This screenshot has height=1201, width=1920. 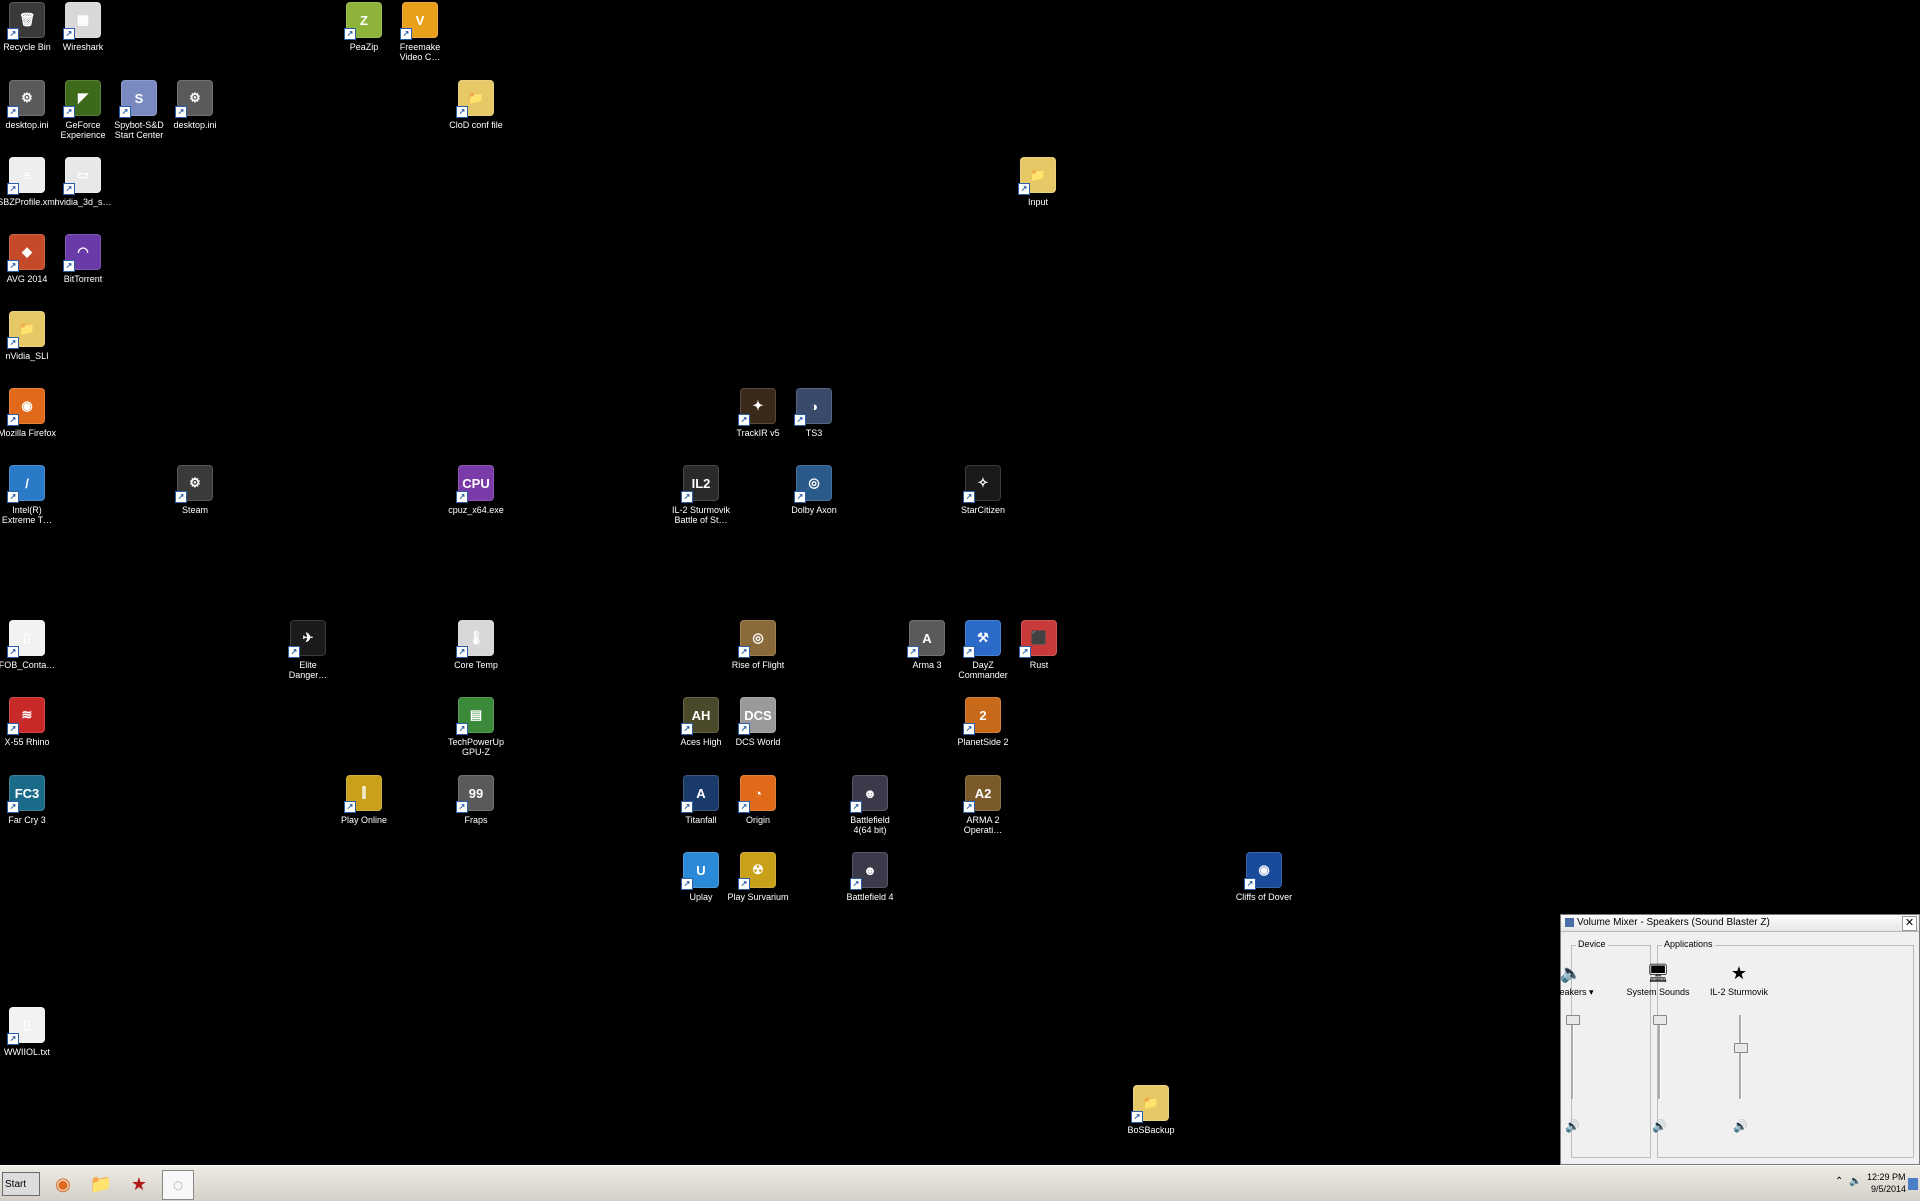 What do you see at coordinates (758, 742) in the screenshot?
I see `desktop-icon-label: DCS World` at bounding box center [758, 742].